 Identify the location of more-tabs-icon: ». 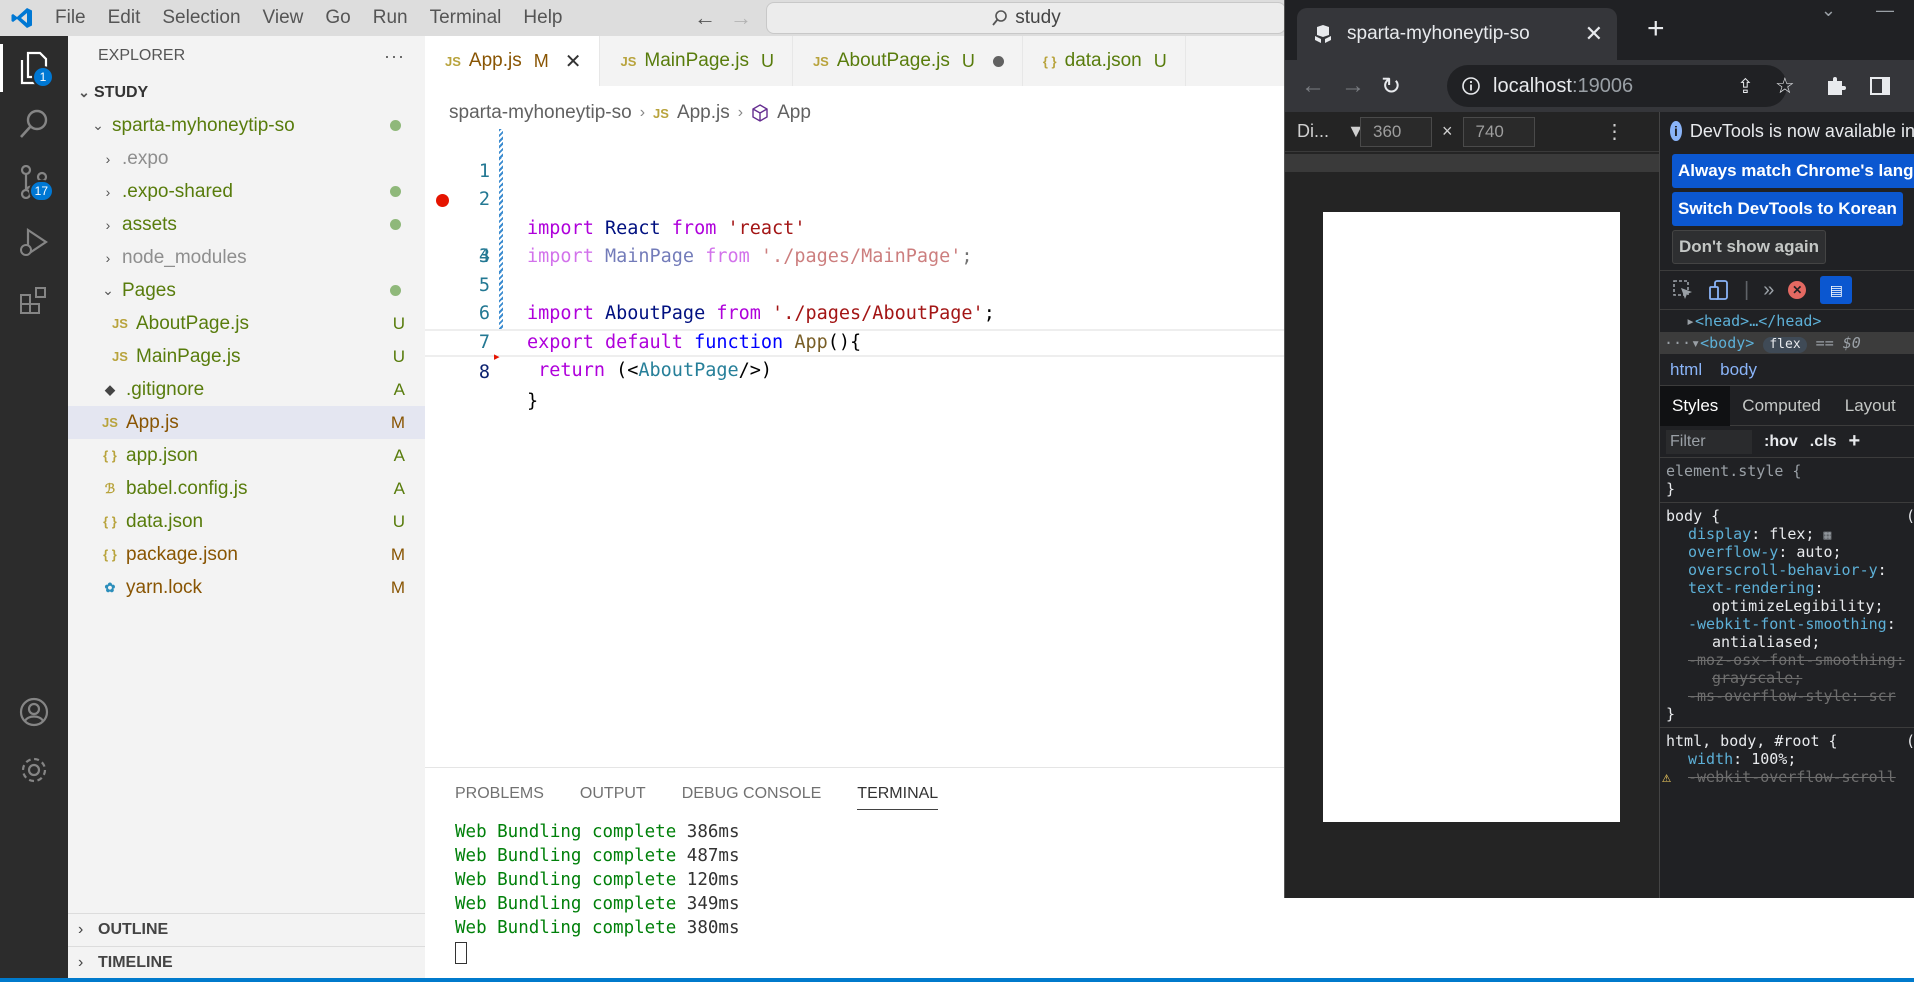
(1768, 290).